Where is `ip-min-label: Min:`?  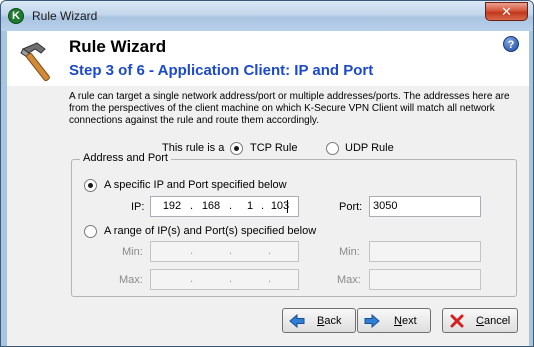
ip-min-label: Min: is located at coordinates (132, 252).